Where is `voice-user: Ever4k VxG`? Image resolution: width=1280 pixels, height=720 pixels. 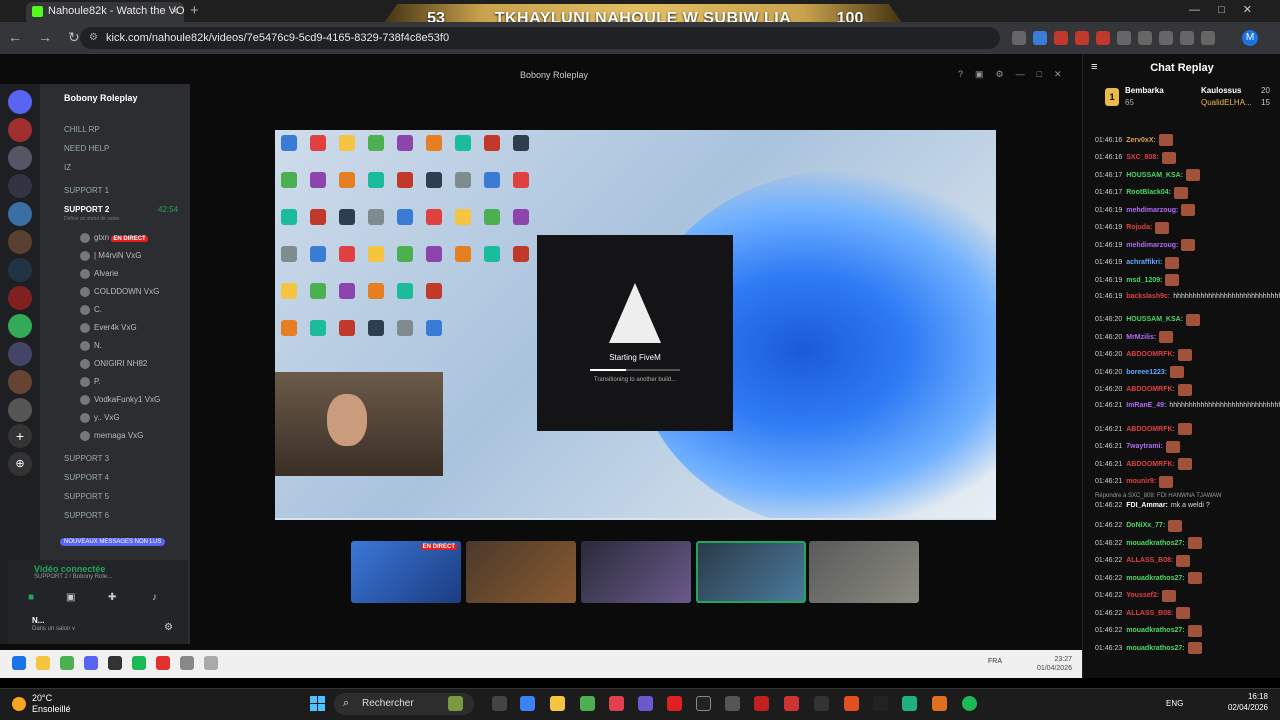
voice-user: Ever4k VxG is located at coordinates (108, 328).